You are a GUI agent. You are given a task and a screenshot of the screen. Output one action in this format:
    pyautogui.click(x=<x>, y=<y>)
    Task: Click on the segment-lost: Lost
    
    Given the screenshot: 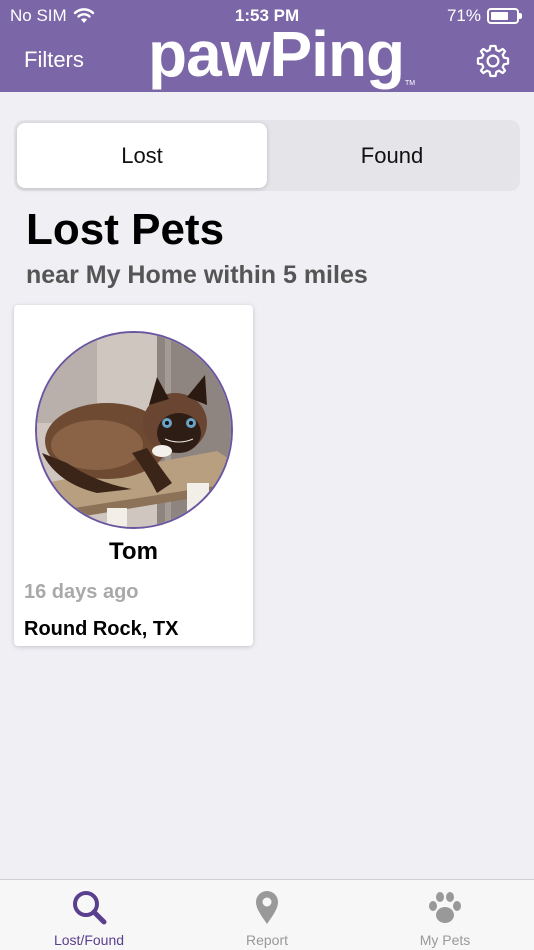 What is the action you would take?
    pyautogui.click(x=142, y=155)
    